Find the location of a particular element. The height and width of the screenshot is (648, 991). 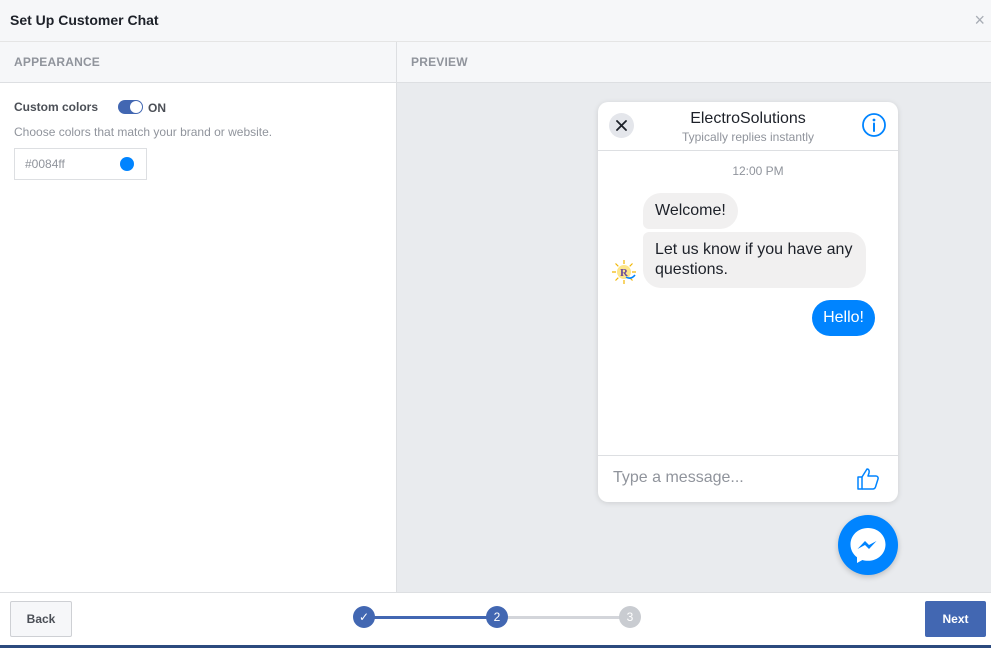

back-button: Back is located at coordinates (41, 619).